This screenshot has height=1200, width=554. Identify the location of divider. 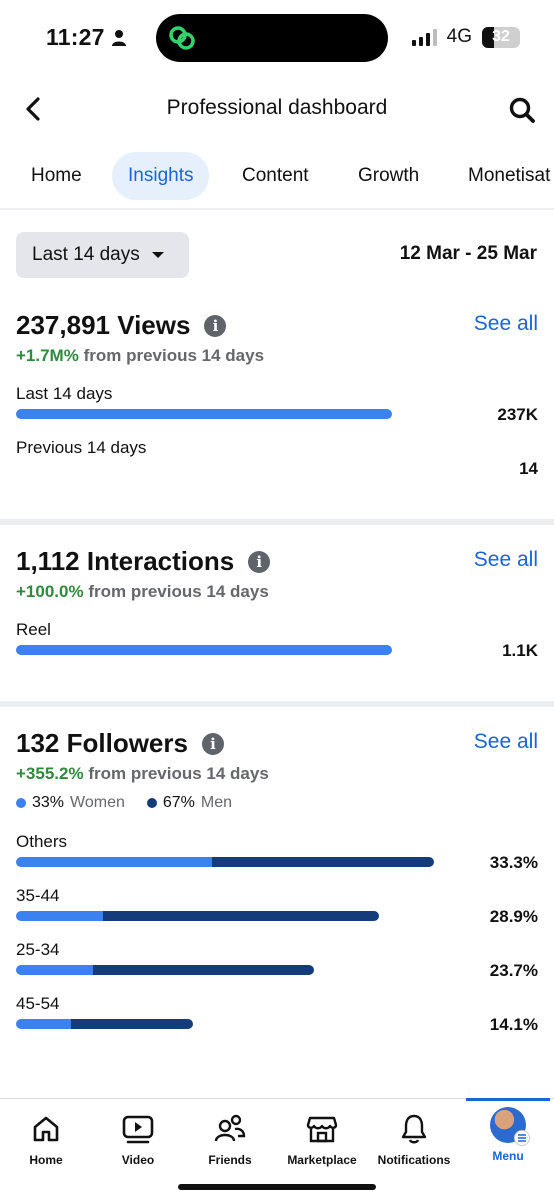
(277, 209).